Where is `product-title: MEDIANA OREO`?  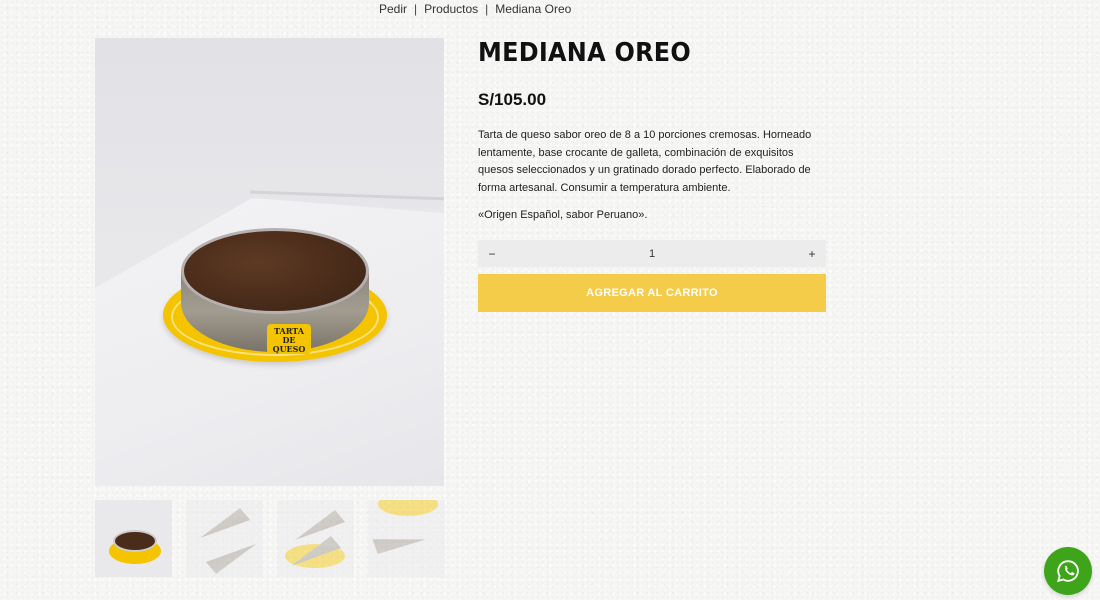
product-title: MEDIANA OREO is located at coordinates (585, 53).